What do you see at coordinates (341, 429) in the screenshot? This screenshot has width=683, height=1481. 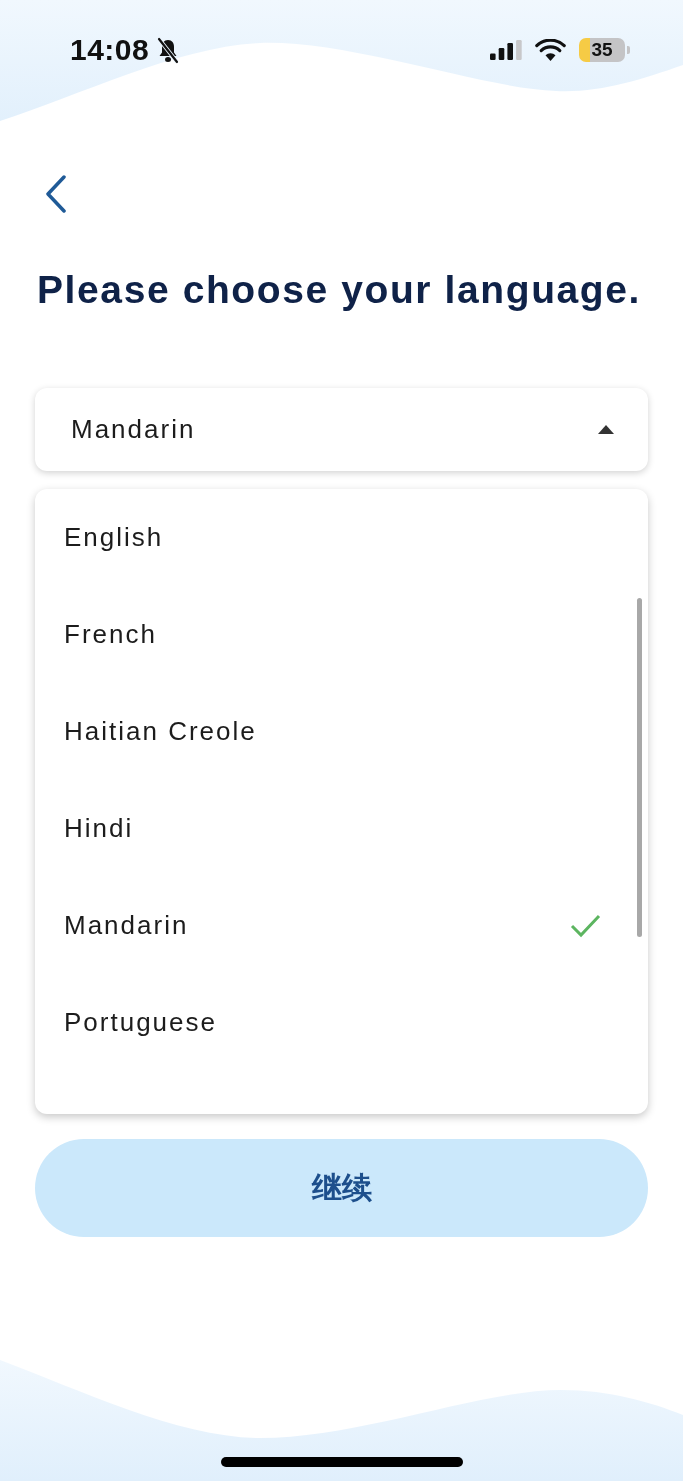 I see `language-dropdown: Mandarin` at bounding box center [341, 429].